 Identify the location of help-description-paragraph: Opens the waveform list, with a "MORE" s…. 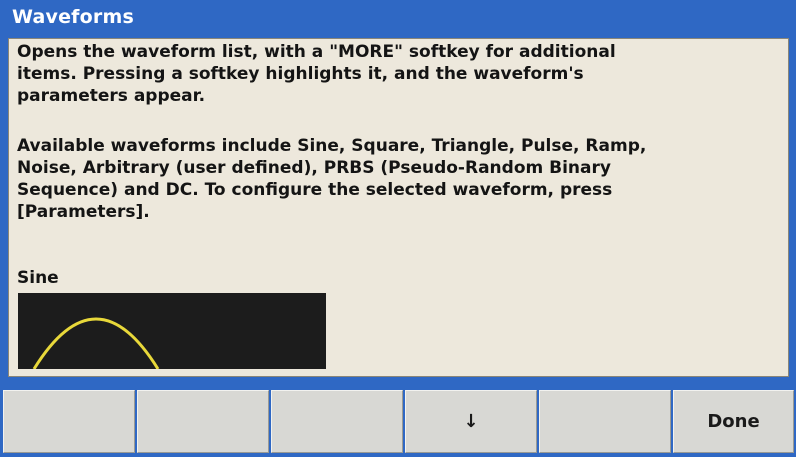
(316, 74).